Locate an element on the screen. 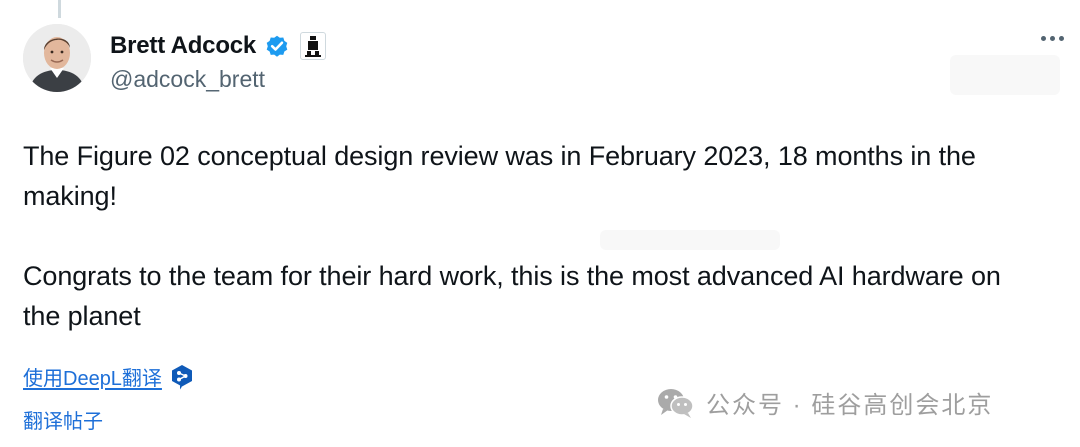 This screenshot has width=1080, height=447. avatar is located at coordinates (57, 58).